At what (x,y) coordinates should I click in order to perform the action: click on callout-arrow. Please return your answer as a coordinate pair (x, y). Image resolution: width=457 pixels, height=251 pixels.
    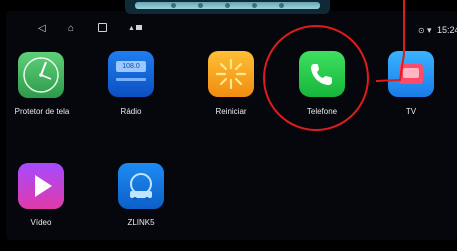
    Looking at the image, I should click on (390, 41).